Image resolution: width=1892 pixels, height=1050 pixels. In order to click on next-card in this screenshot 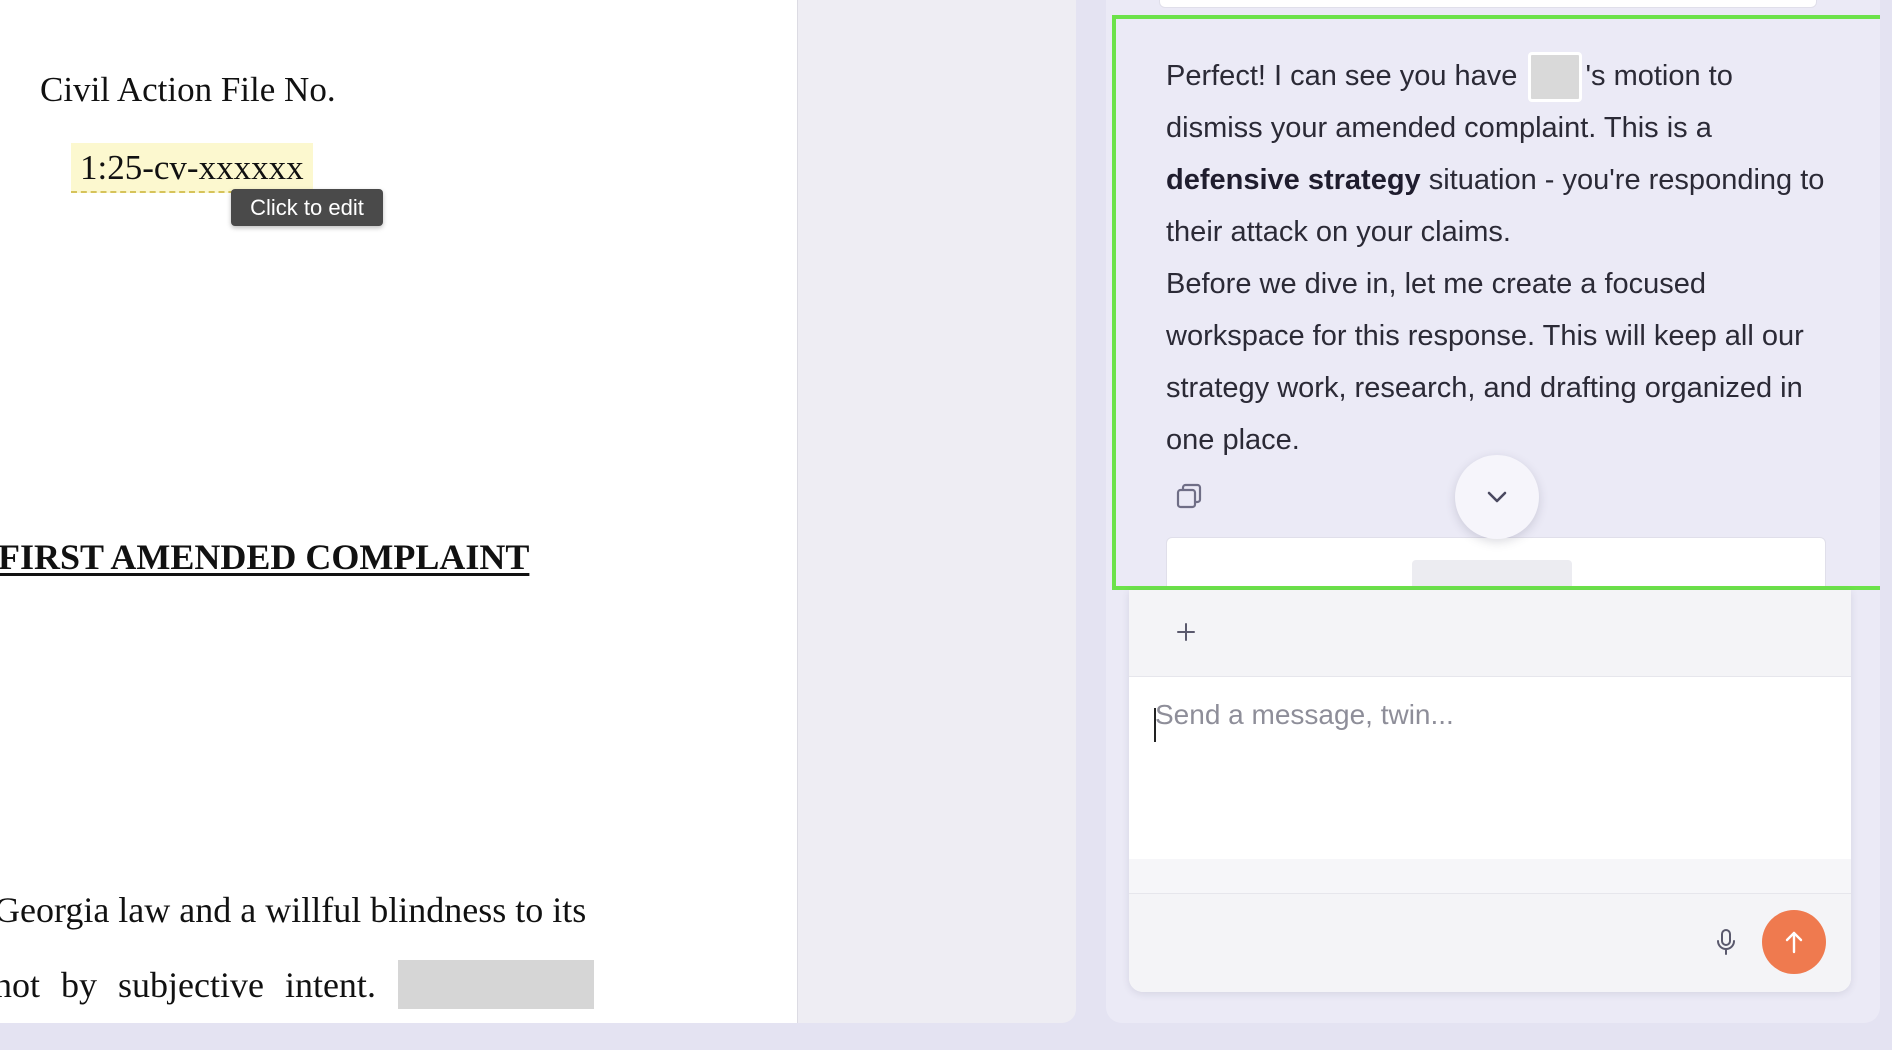, I will do `click(1496, 561)`.